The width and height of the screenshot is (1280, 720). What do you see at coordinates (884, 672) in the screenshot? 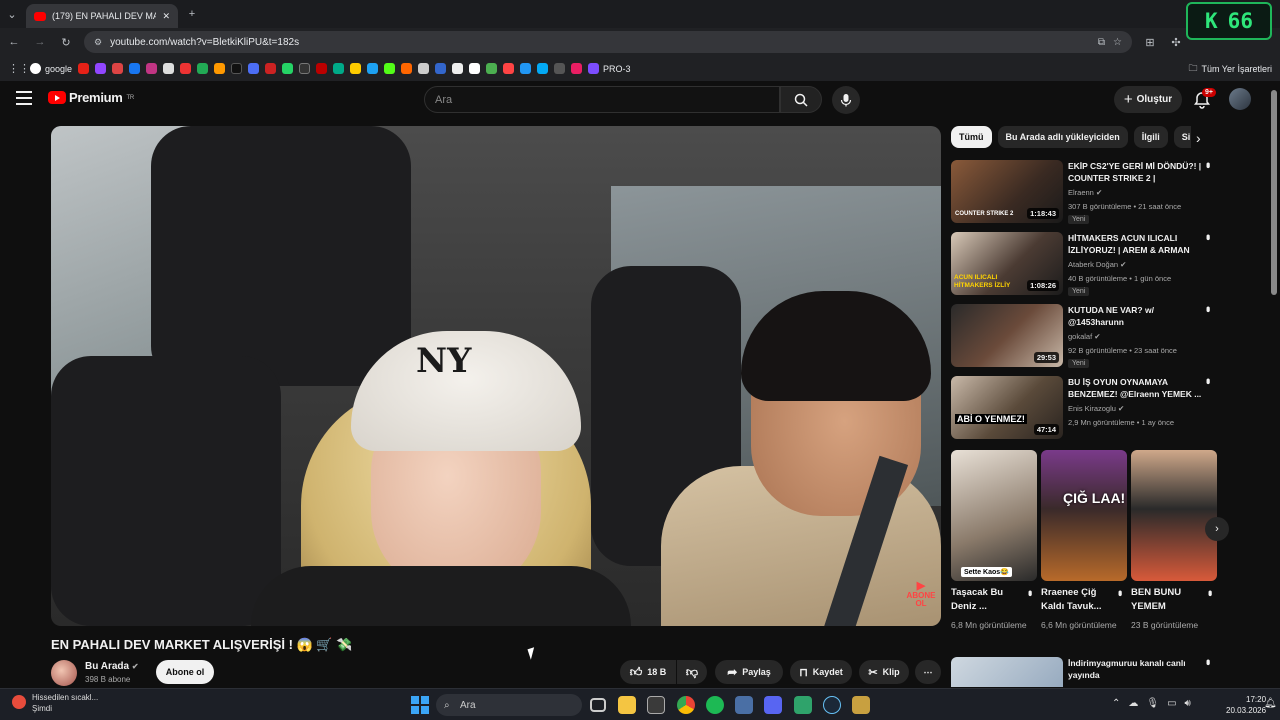
I see `clip-button: ✂ Klip` at bounding box center [884, 672].